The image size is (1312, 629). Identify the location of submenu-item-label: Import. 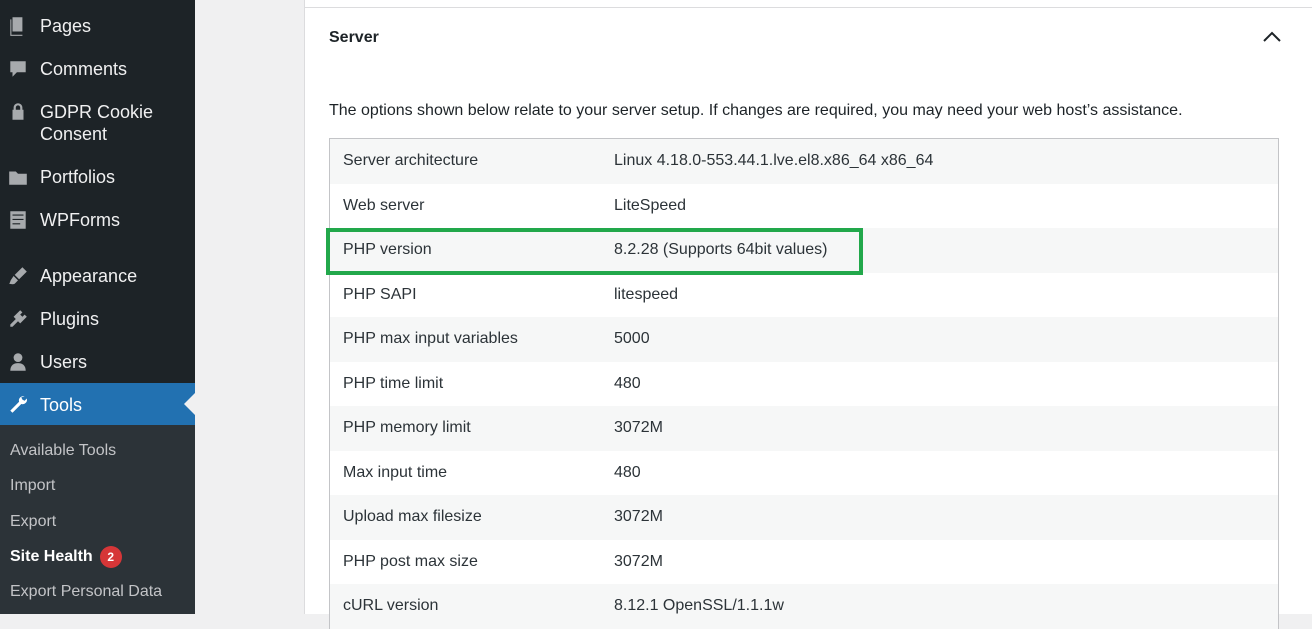
(33, 485).